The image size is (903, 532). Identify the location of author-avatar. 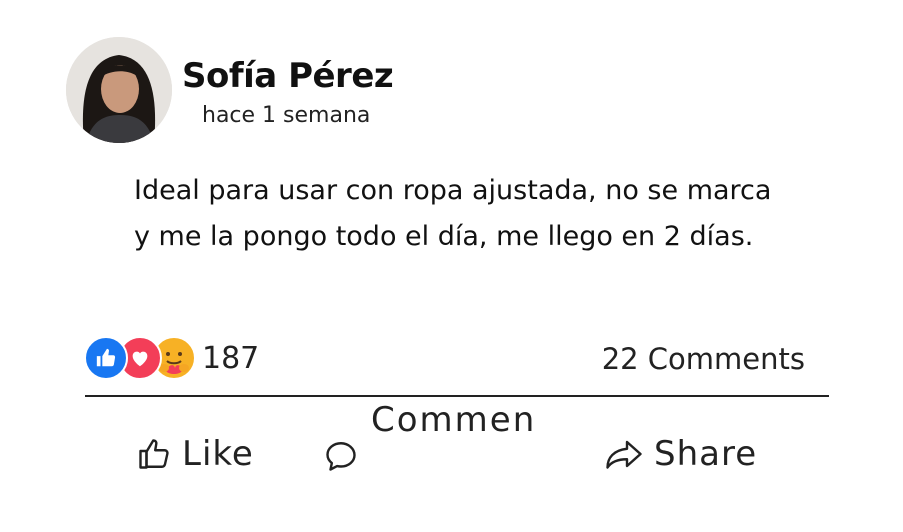
(119, 90).